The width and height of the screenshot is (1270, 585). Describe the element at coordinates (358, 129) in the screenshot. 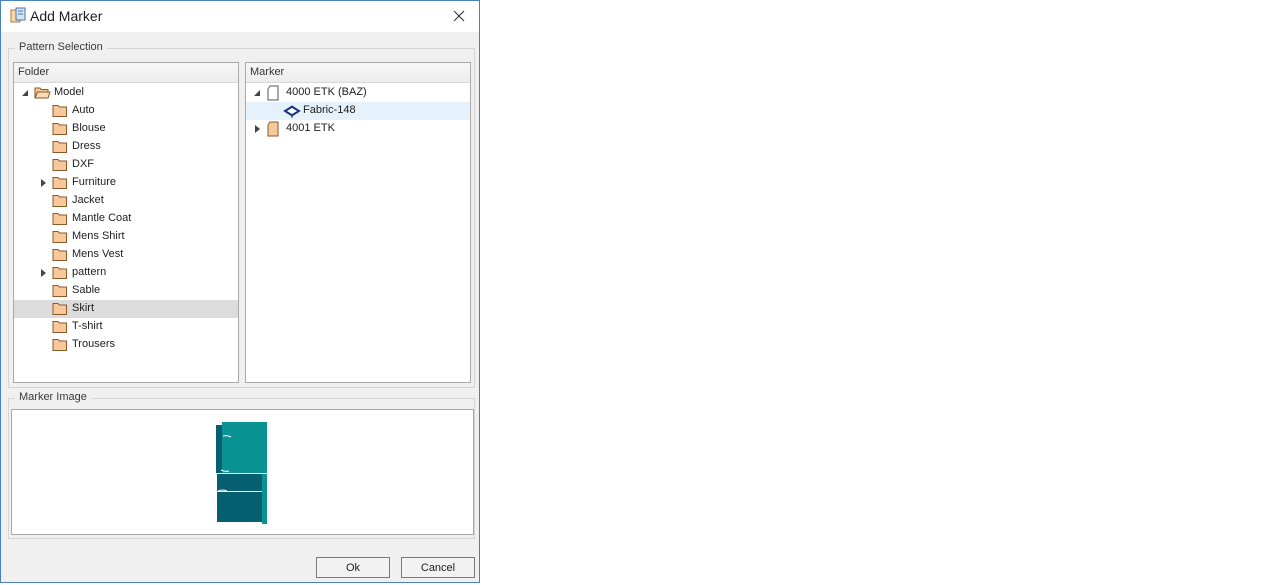

I see `marker-row: 4001 ETK` at that location.